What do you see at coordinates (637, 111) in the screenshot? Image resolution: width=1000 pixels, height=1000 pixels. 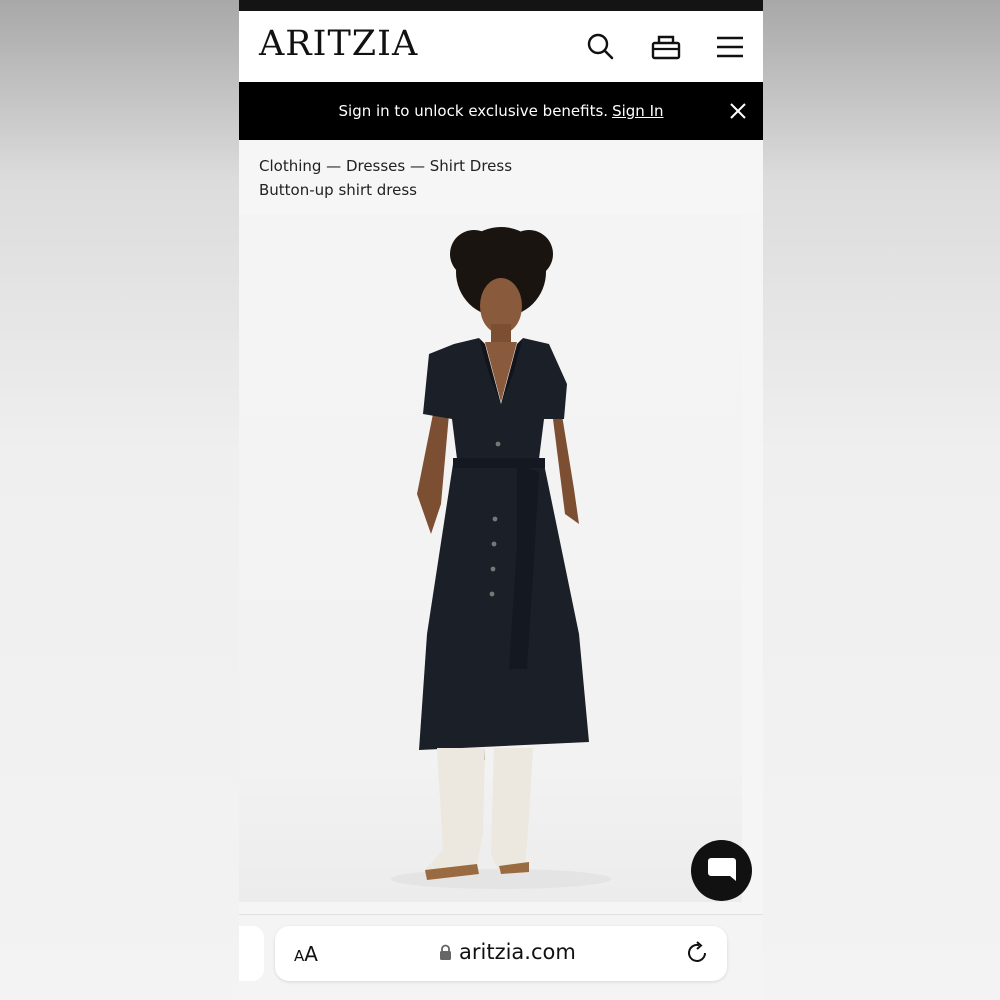 I see `sign-in-link: Sign In` at bounding box center [637, 111].